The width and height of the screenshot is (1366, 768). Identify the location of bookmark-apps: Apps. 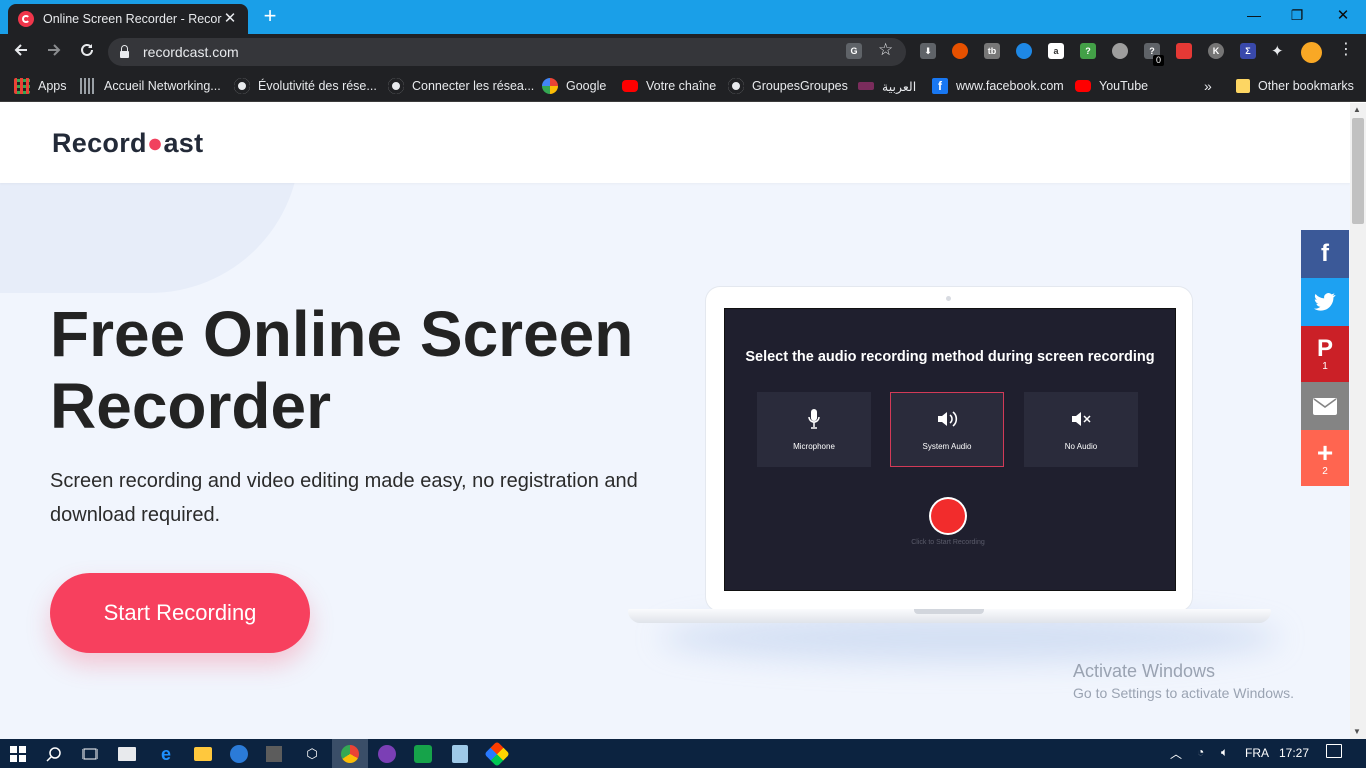
(40, 86).